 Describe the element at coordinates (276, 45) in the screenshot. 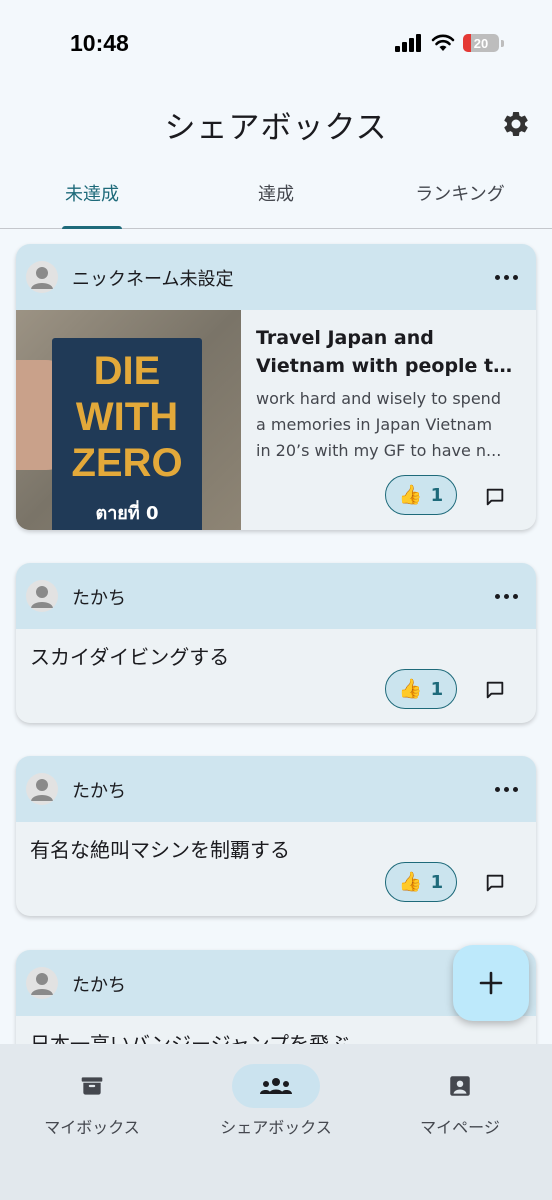

I see `status-bar: 10:48 20` at that location.